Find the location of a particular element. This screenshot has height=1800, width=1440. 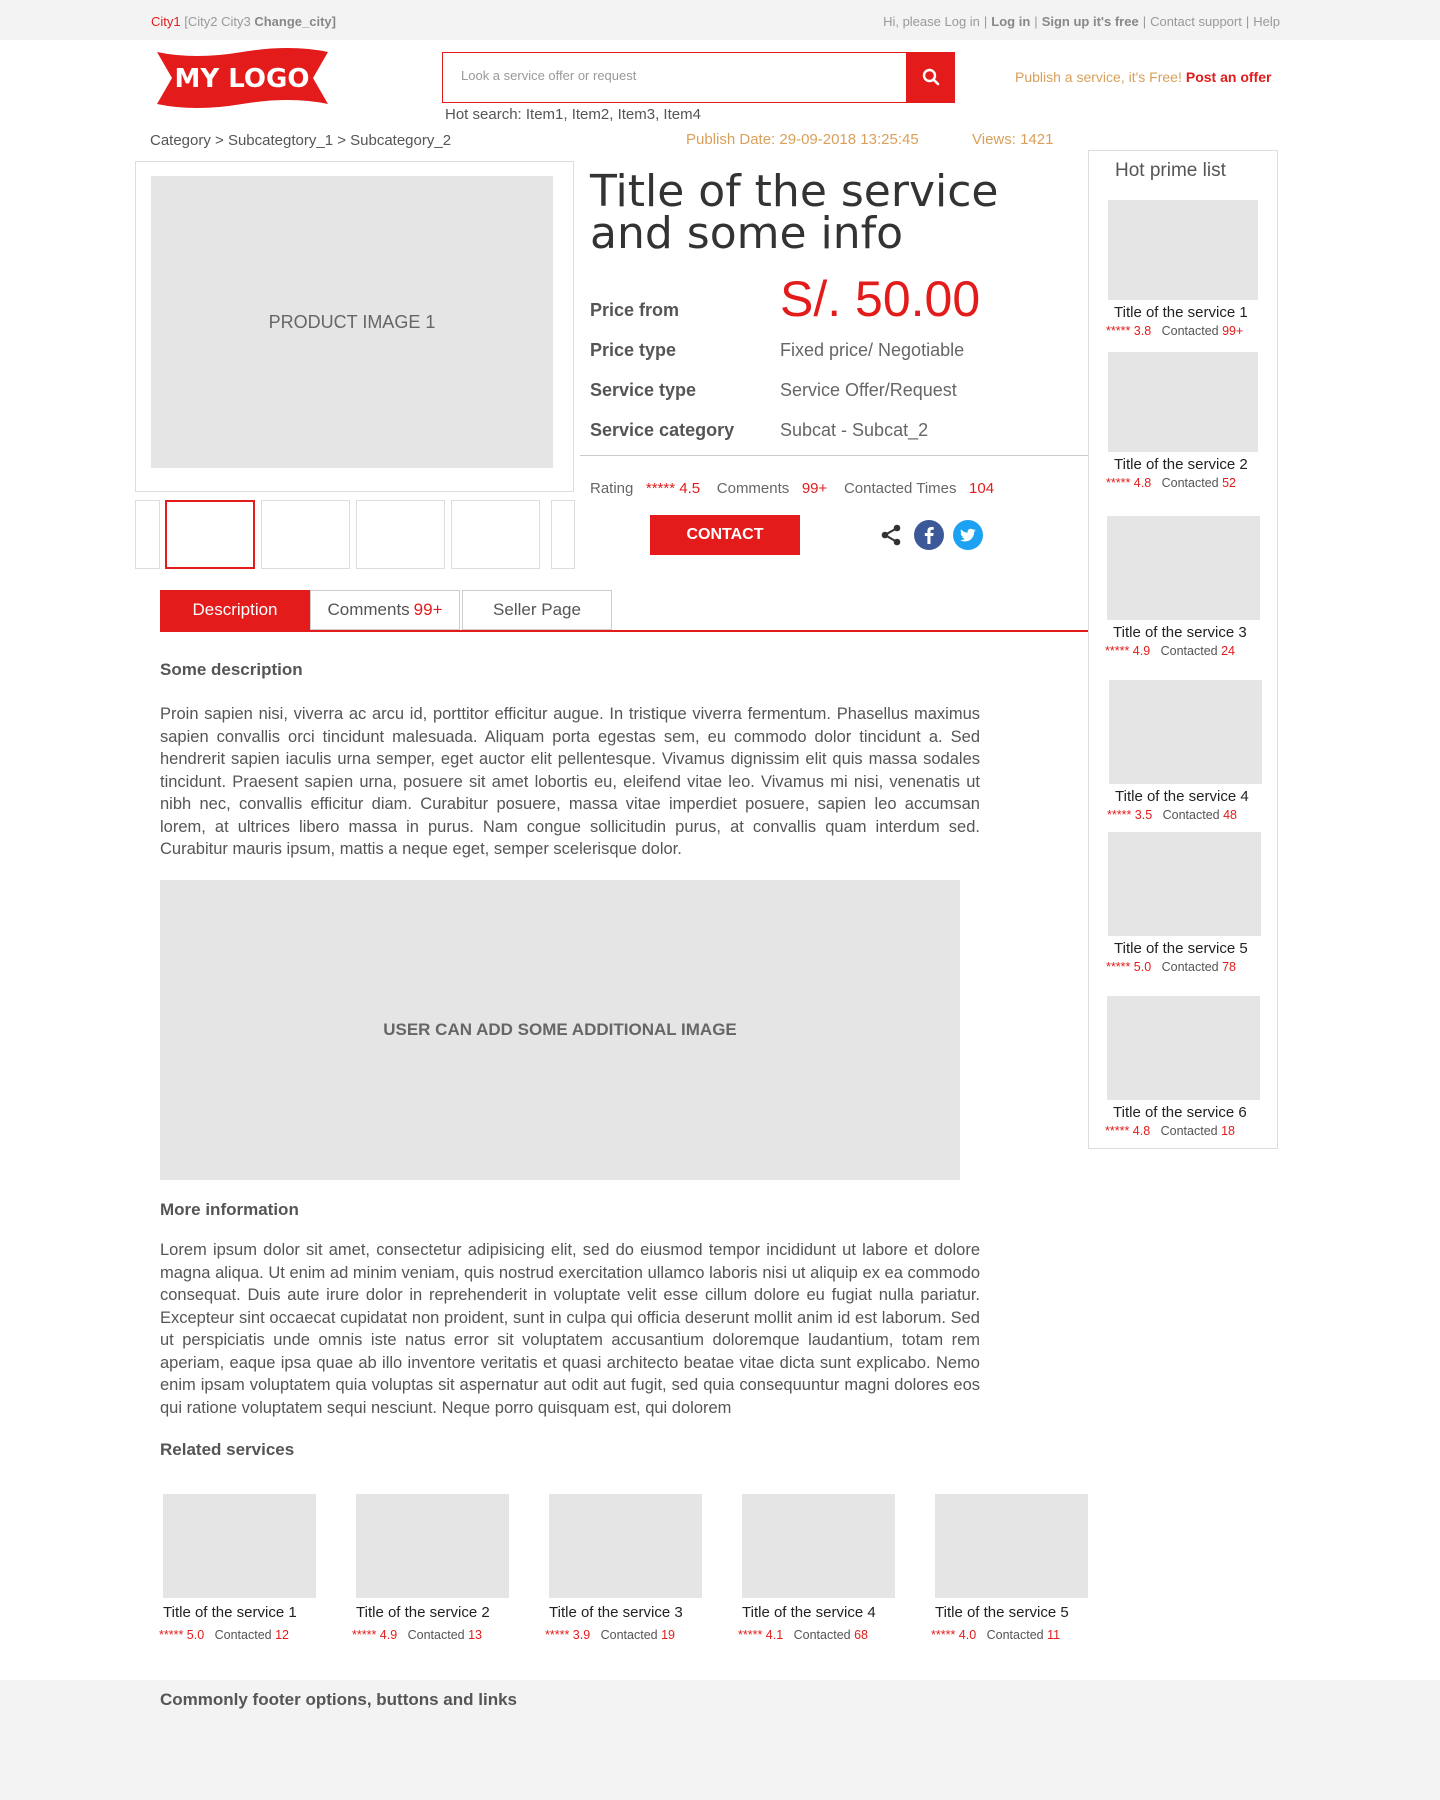

price-type-label: Price type is located at coordinates (633, 350).